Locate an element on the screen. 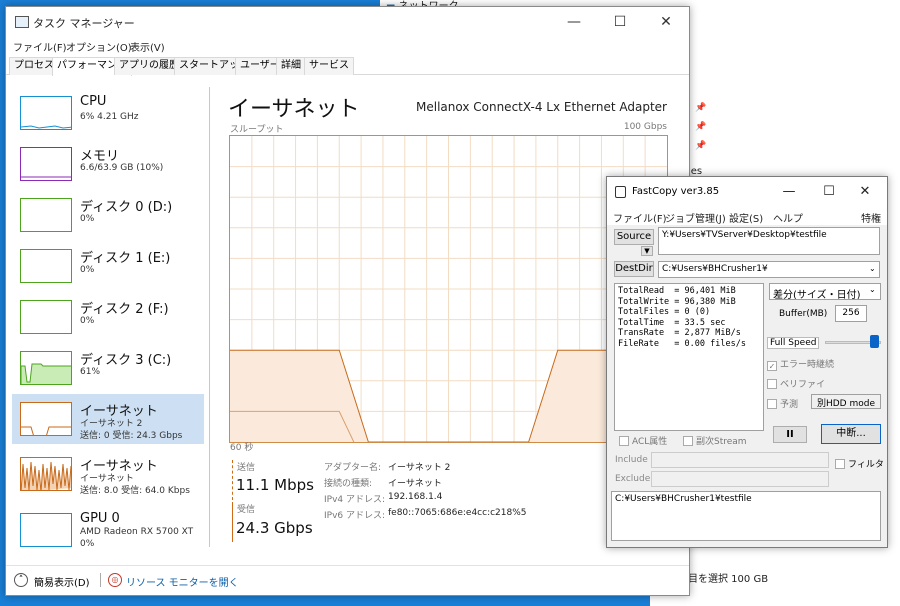 This screenshot has width=900, height=606. exclude-field is located at coordinates (740, 479).